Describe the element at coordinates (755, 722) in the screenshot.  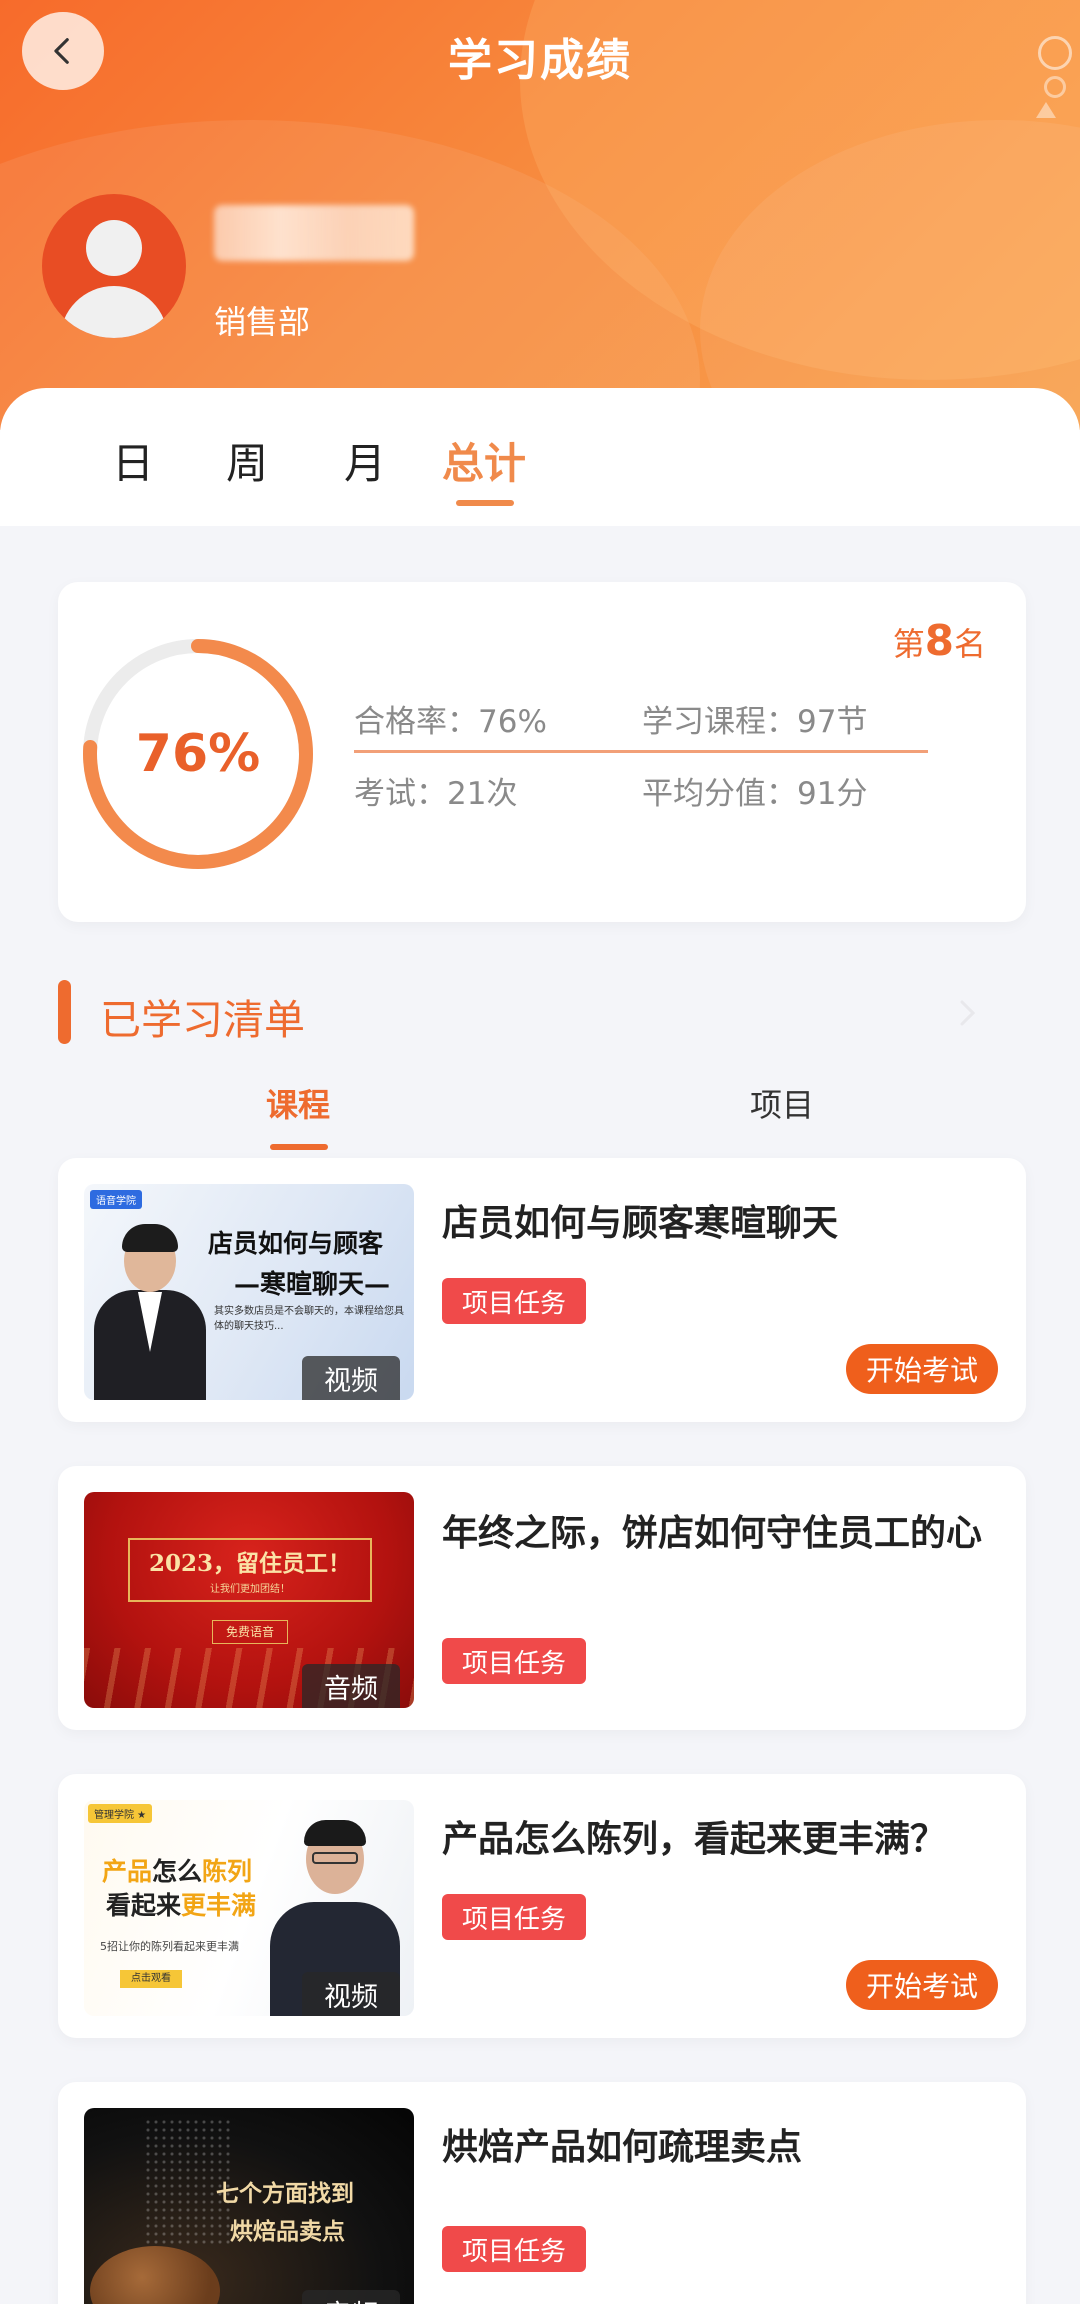
I see `stat-courses: 学习课程：97节` at that location.